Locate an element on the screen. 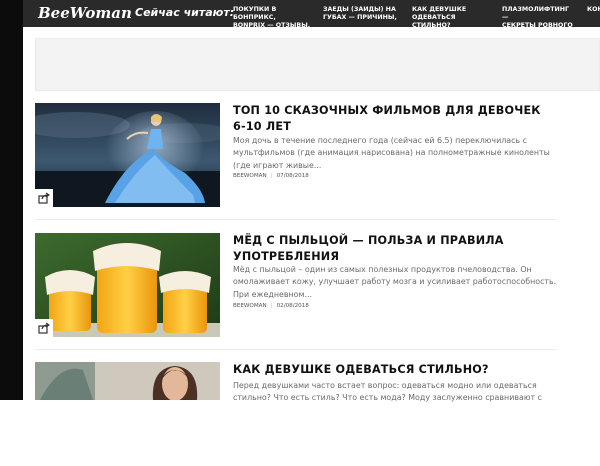 This screenshot has width=600, height=466. article-date: 07/08/2018 is located at coordinates (292, 176).